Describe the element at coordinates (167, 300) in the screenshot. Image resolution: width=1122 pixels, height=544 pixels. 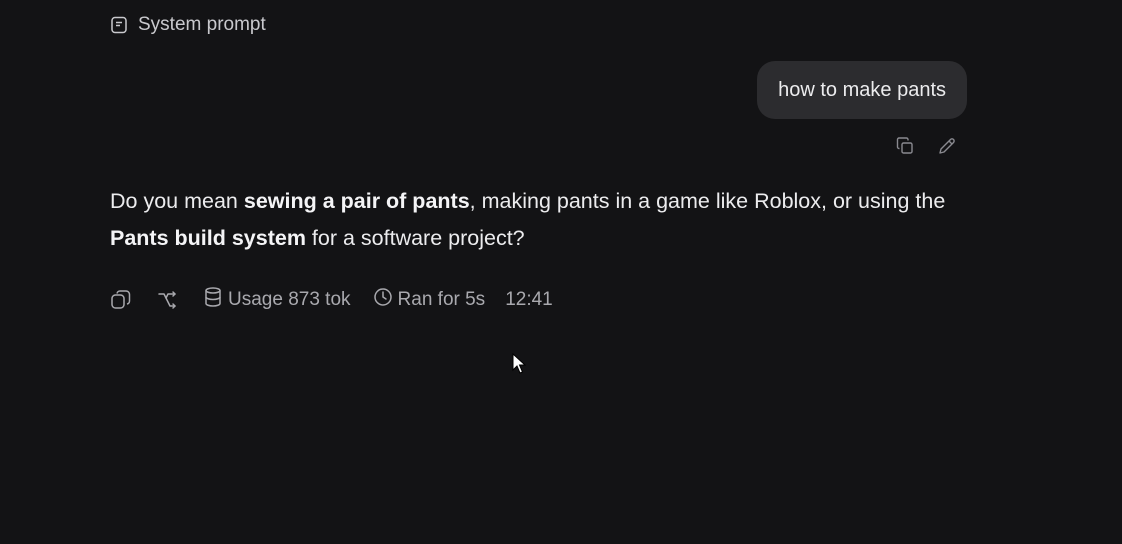
I see `branch-icon` at that location.